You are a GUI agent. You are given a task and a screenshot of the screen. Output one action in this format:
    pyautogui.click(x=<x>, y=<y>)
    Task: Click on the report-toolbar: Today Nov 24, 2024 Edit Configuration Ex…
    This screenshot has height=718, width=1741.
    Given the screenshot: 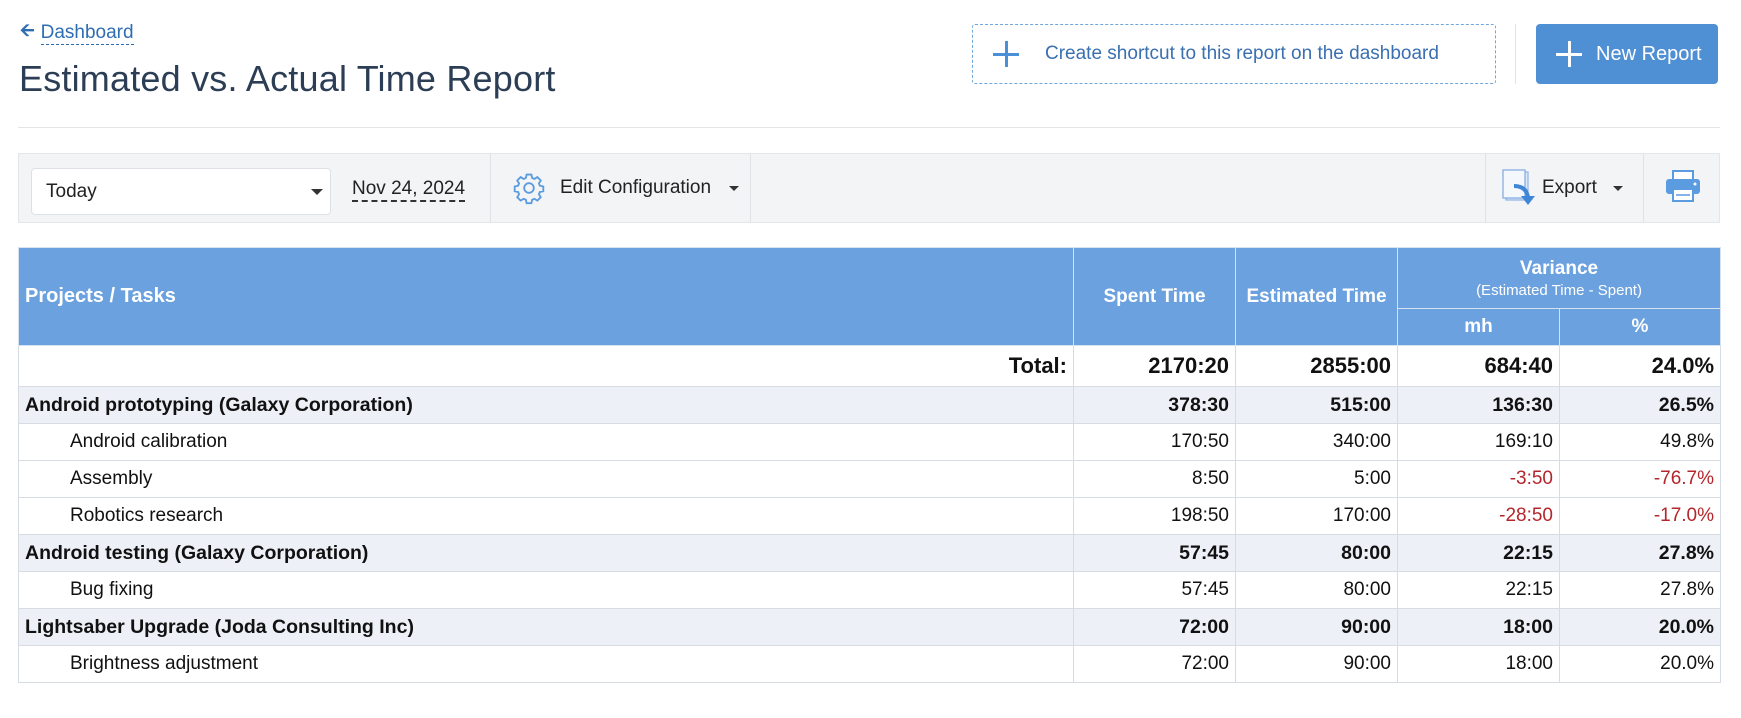 What is the action you would take?
    pyautogui.click(x=869, y=188)
    